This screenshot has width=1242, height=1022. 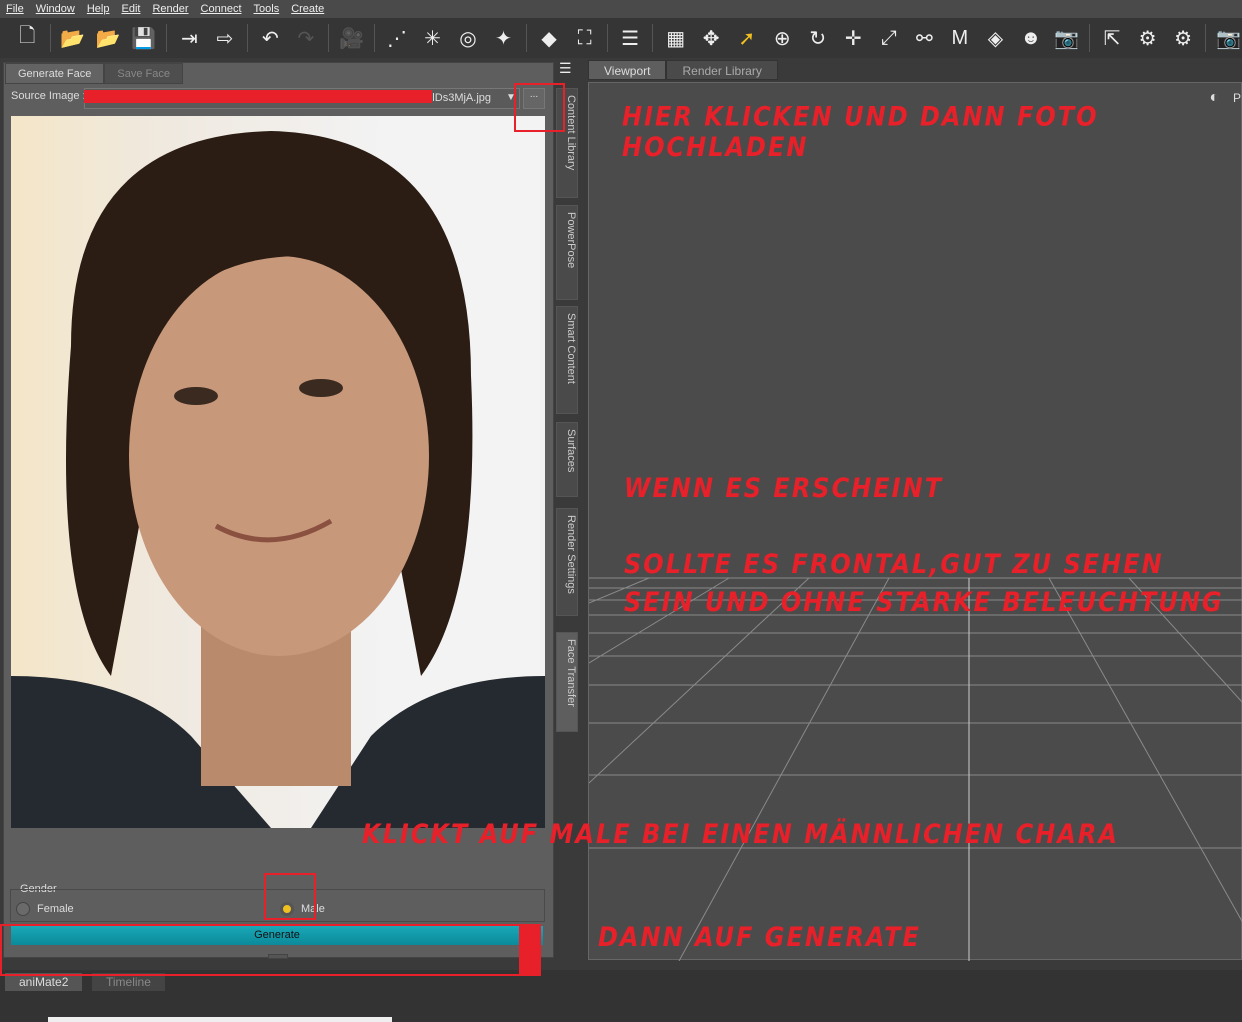 I want to click on create-camera-icon: 🎥, so click(x=351, y=38).